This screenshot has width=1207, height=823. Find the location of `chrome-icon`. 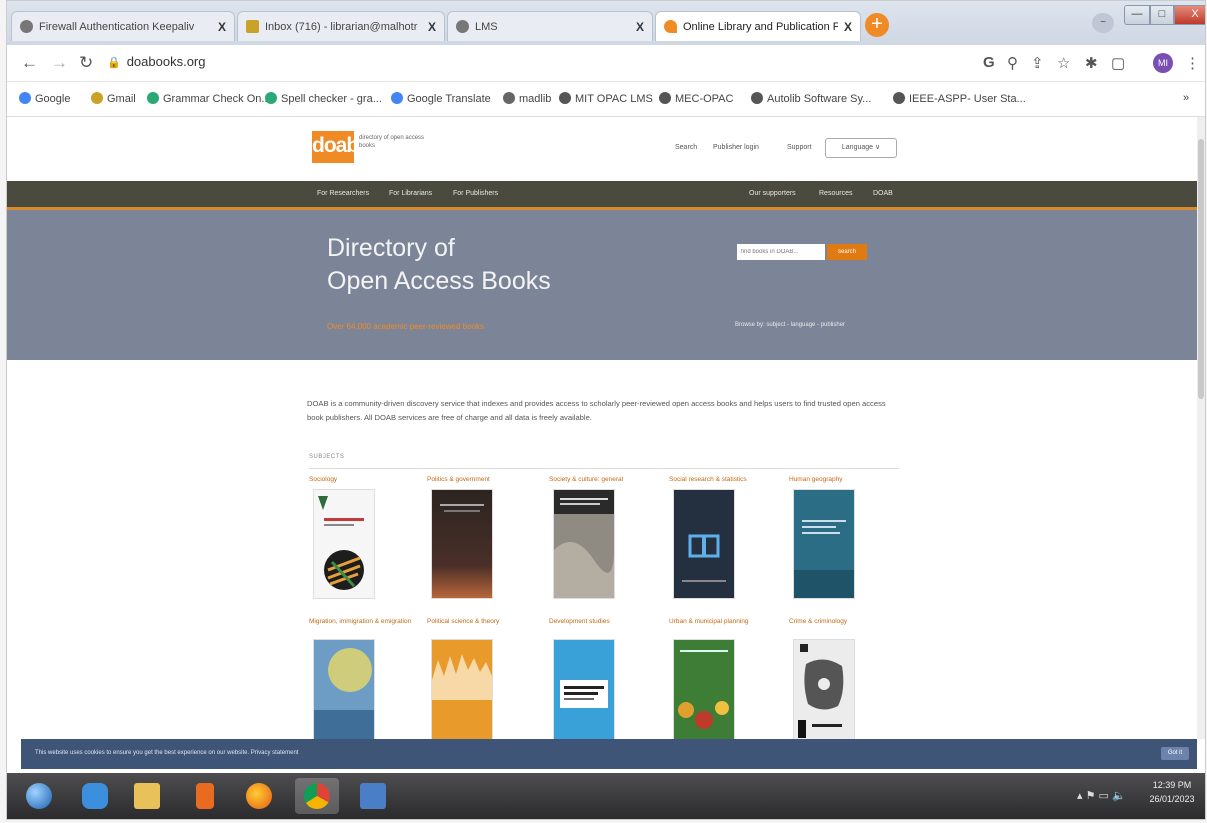

chrome-icon is located at coordinates (317, 796).